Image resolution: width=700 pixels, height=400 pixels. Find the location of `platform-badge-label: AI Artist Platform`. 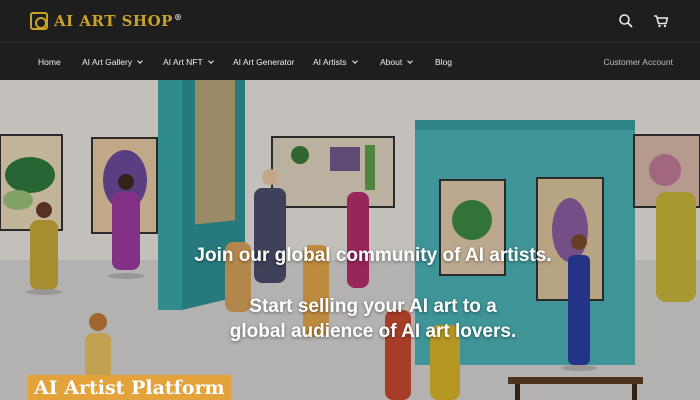

platform-badge-label: AI Artist Platform is located at coordinates (129, 388).